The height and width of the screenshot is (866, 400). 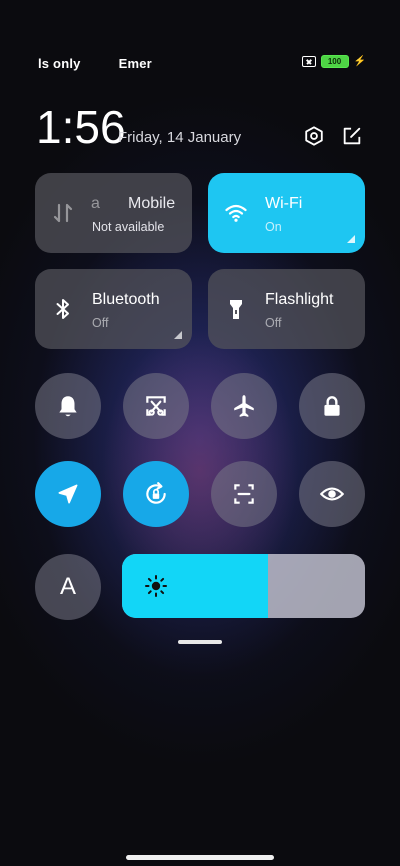 I want to click on location-toggle, so click(x=68, y=494).